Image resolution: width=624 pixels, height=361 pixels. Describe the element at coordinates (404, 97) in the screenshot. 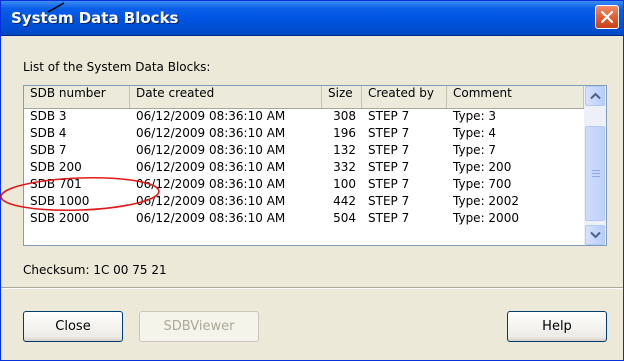

I see `column-header-created-by: Created by` at that location.